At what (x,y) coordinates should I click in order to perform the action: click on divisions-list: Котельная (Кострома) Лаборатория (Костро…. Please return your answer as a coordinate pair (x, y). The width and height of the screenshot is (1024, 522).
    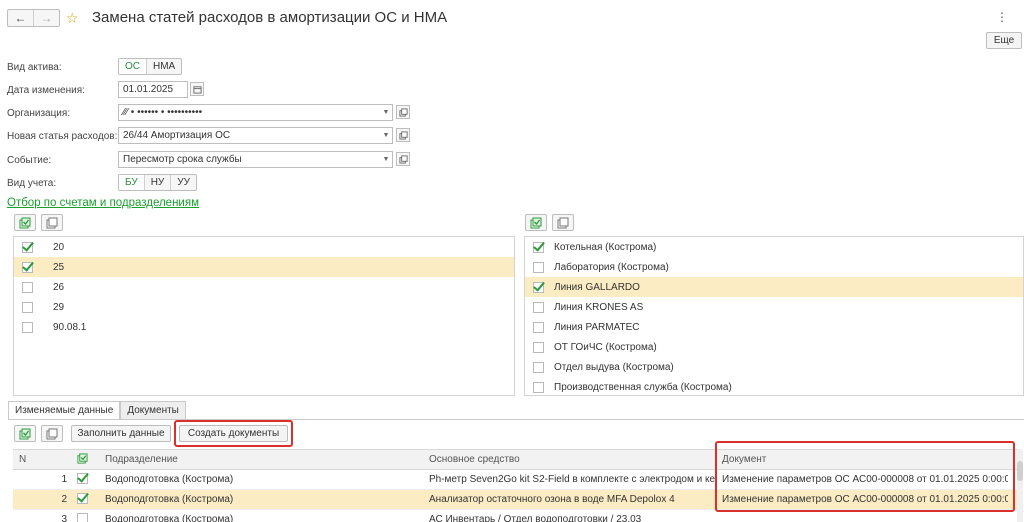
    Looking at the image, I should click on (774, 316).